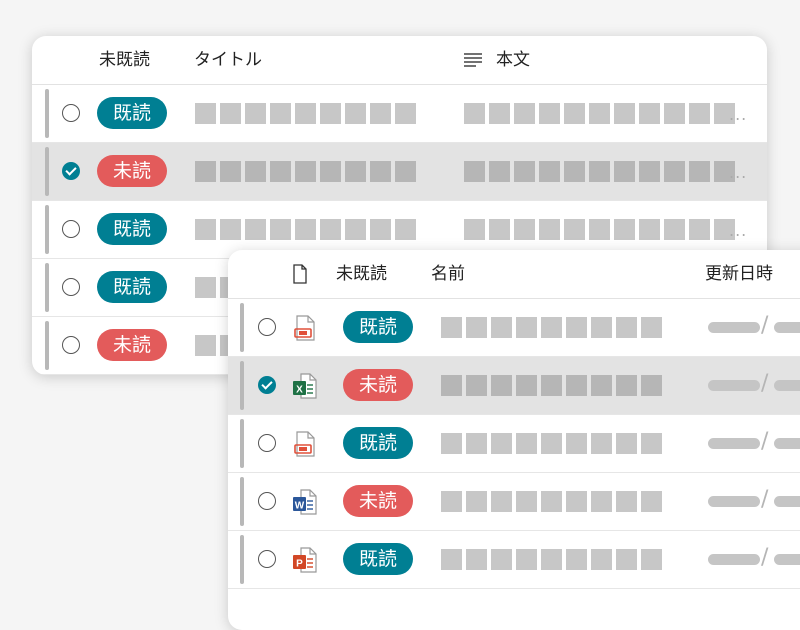  I want to click on title-column-header: タイトル, so click(228, 60).